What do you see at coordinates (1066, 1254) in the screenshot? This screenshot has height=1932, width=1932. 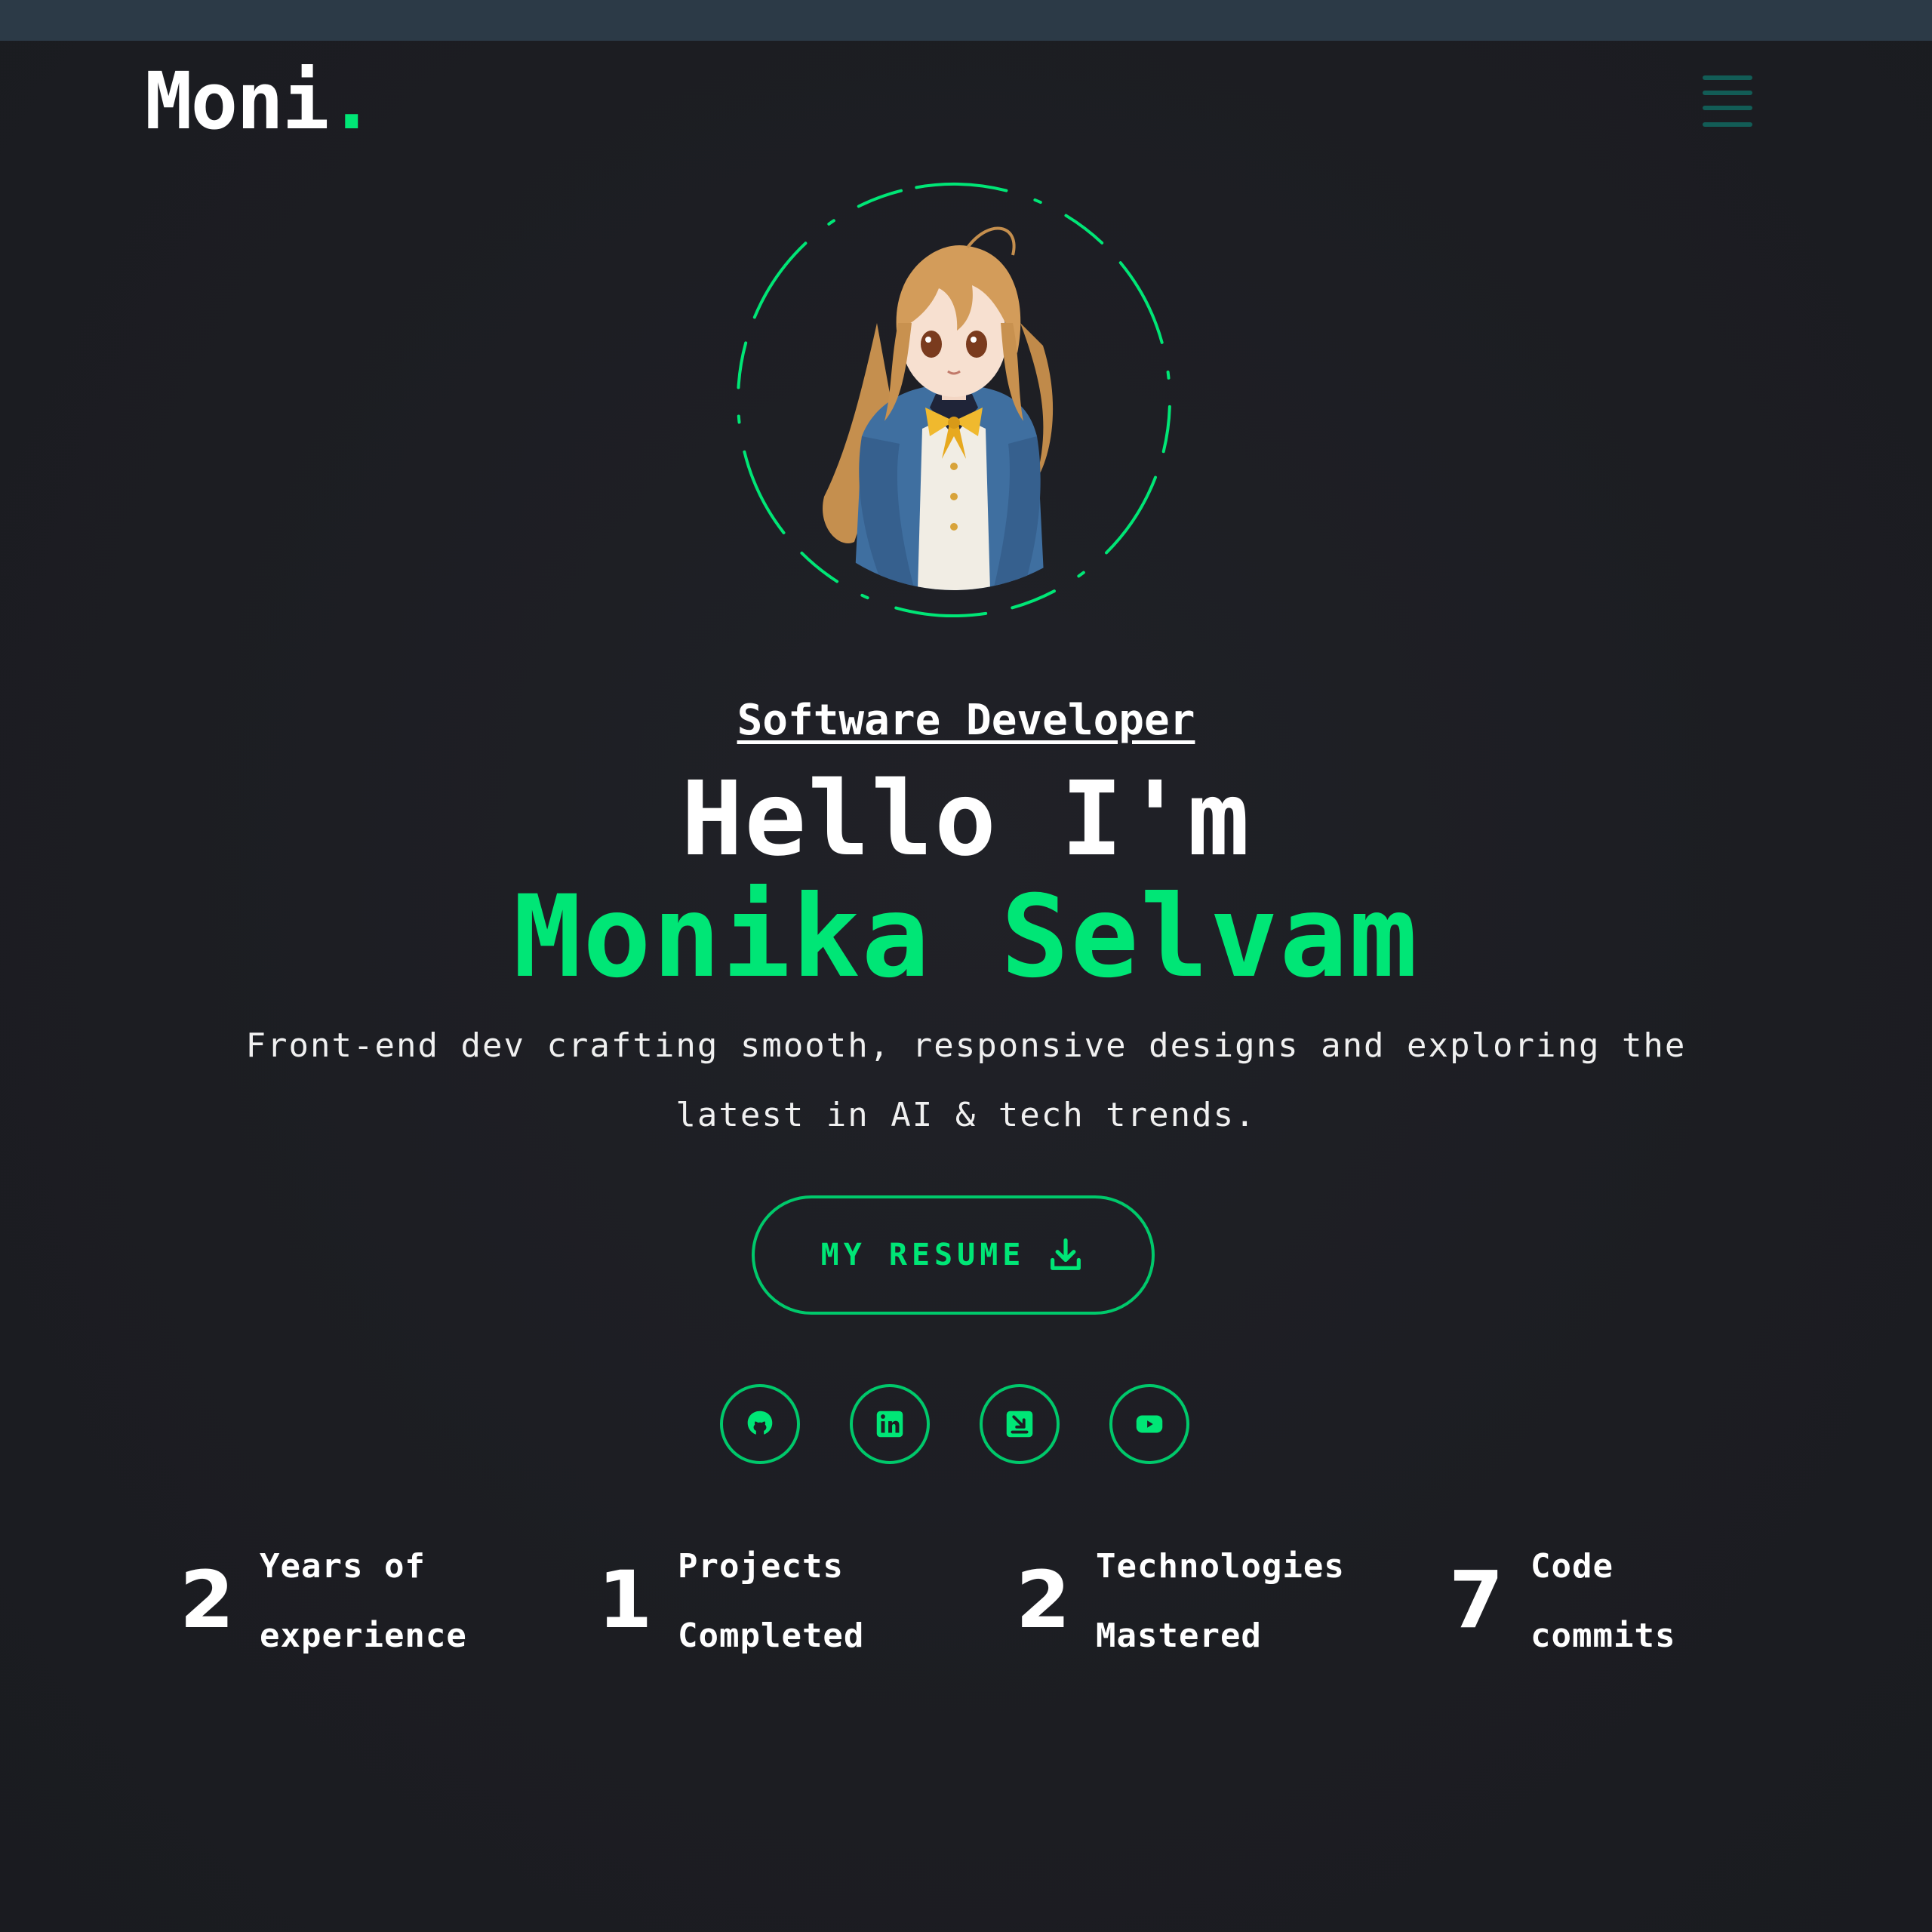 I see `download-icon` at bounding box center [1066, 1254].